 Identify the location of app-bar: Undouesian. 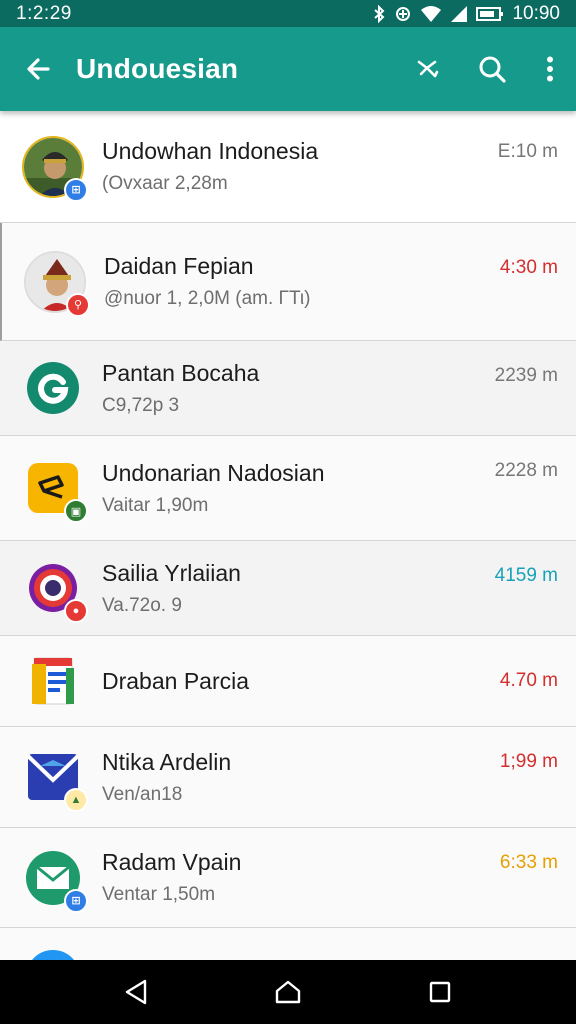
(288, 69).